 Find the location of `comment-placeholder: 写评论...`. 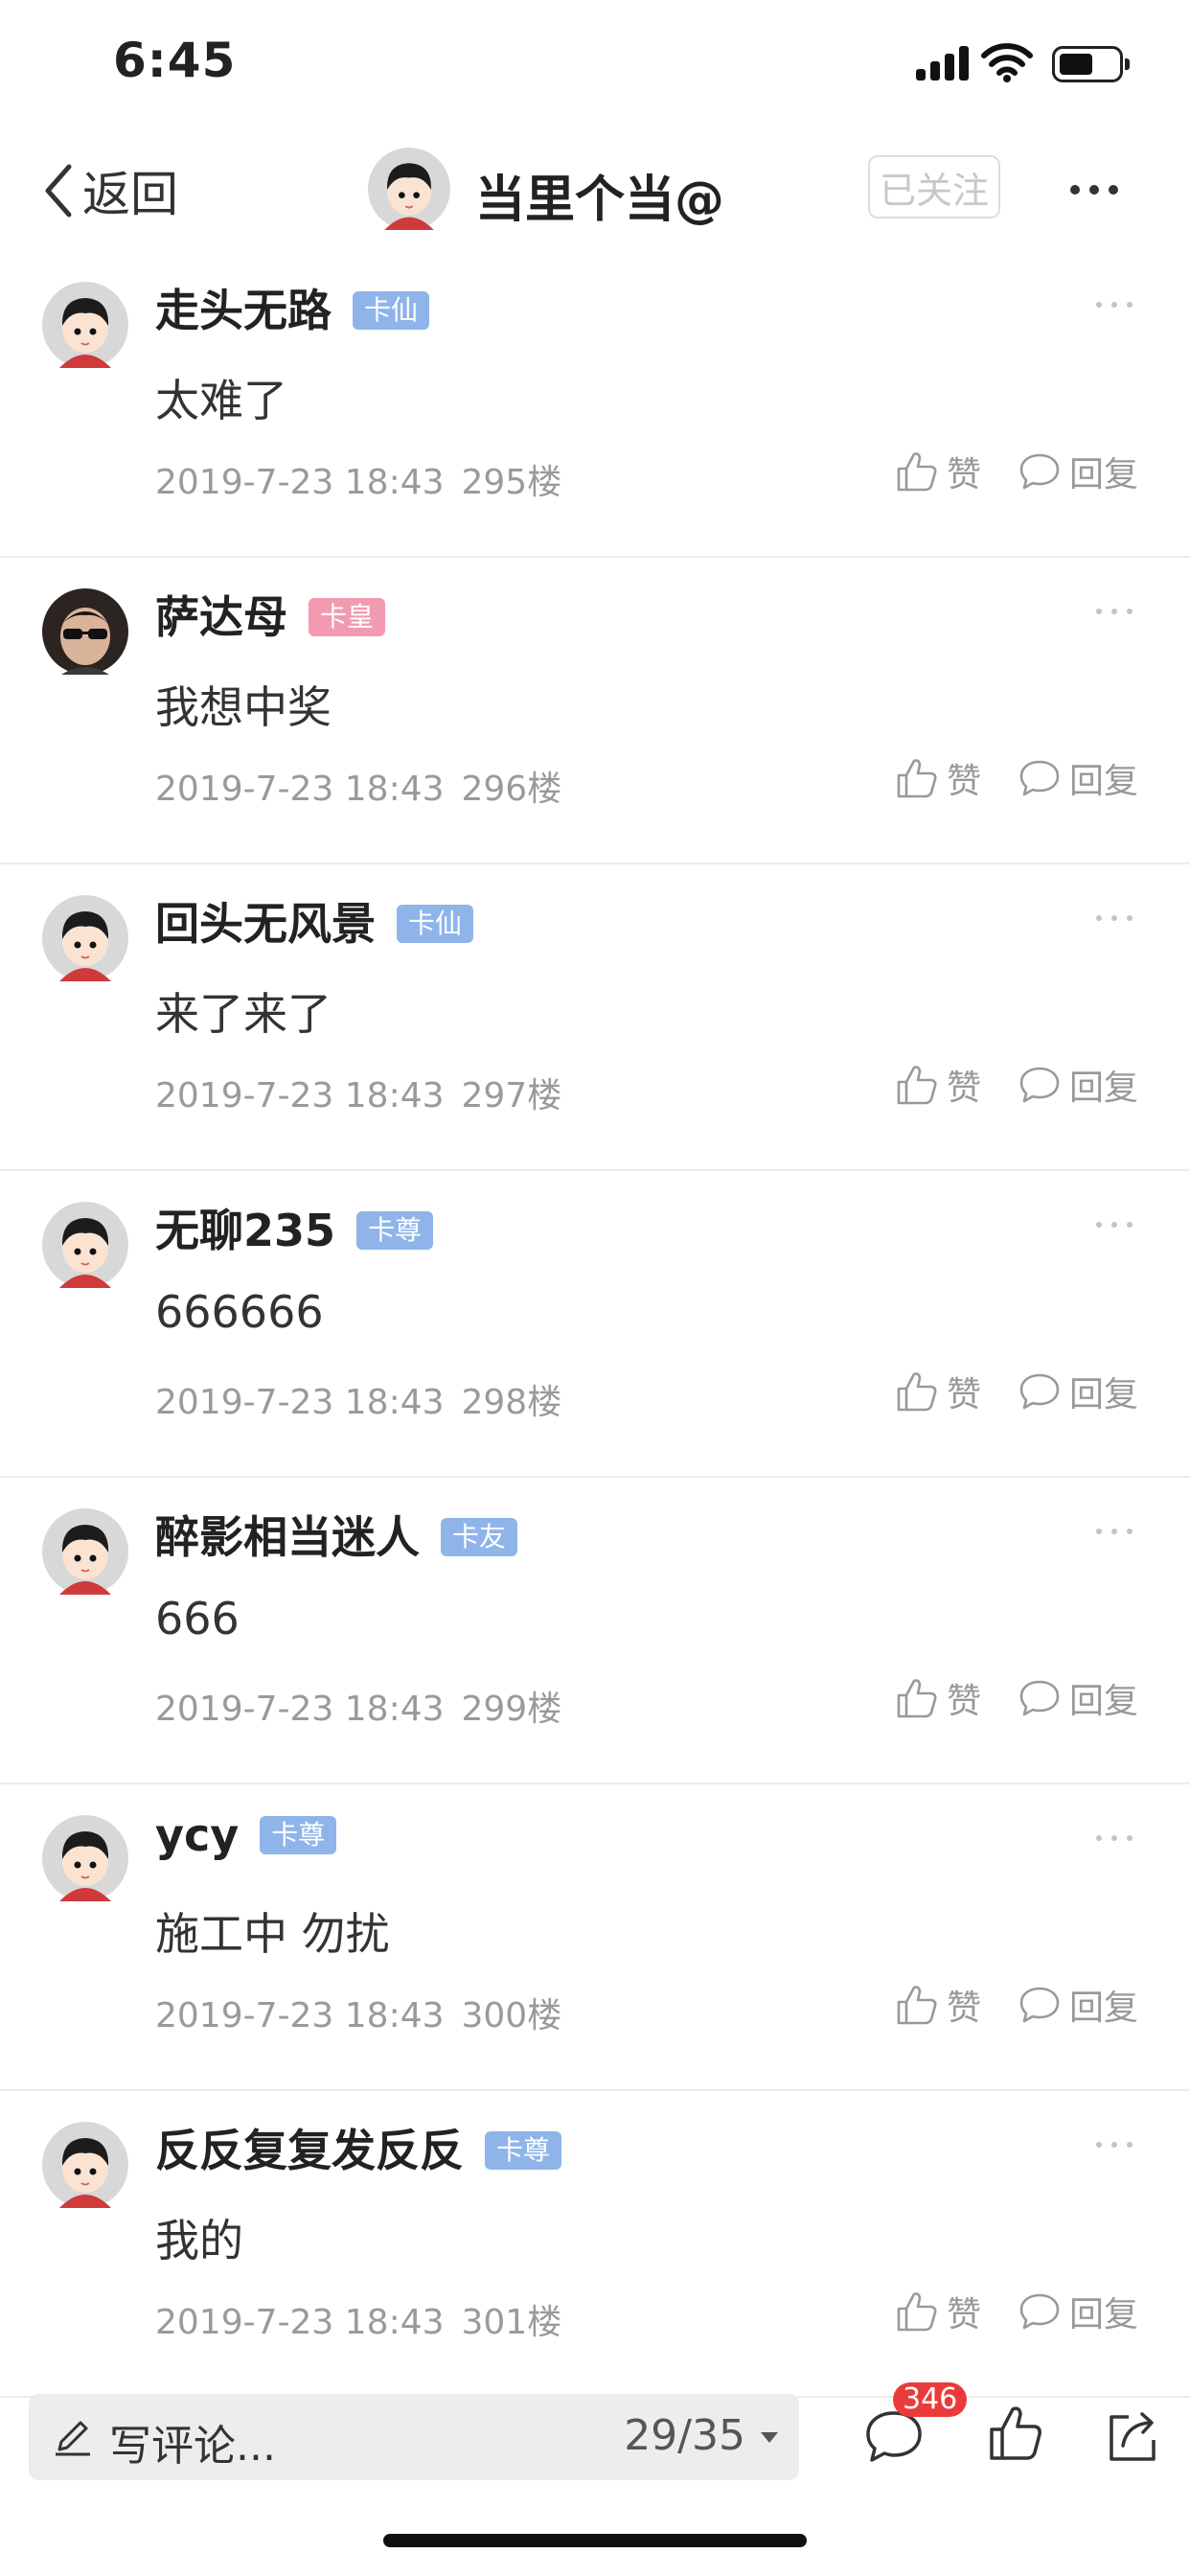

comment-placeholder: 写评论... is located at coordinates (193, 2446).